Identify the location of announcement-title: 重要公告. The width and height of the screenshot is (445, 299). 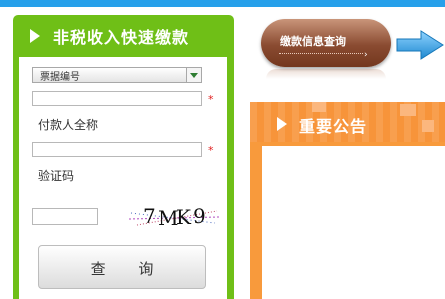
(333, 126).